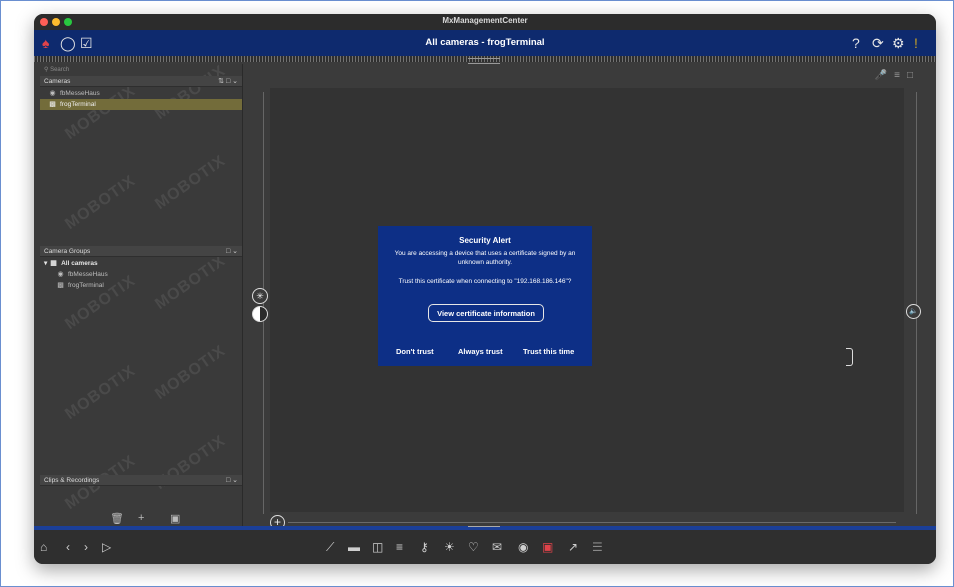  I want to click on groups-options-icons: □ ⌄, so click(232, 251).